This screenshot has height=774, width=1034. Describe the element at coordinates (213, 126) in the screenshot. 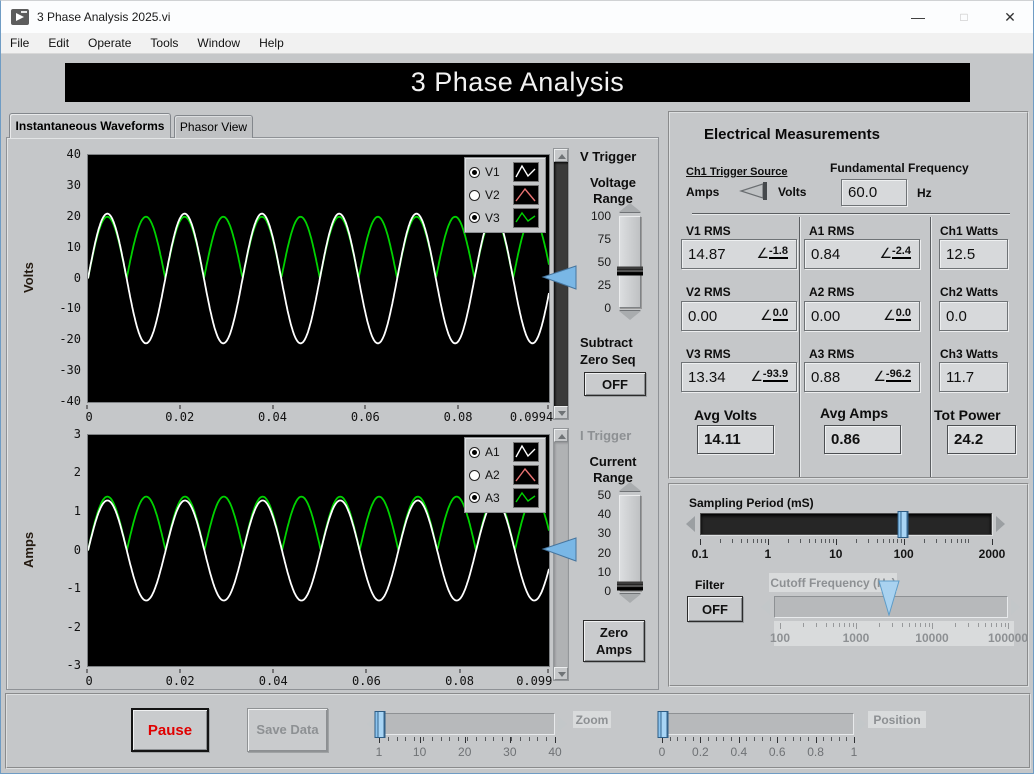

I see `tab-phasor-view: Phasor View` at that location.